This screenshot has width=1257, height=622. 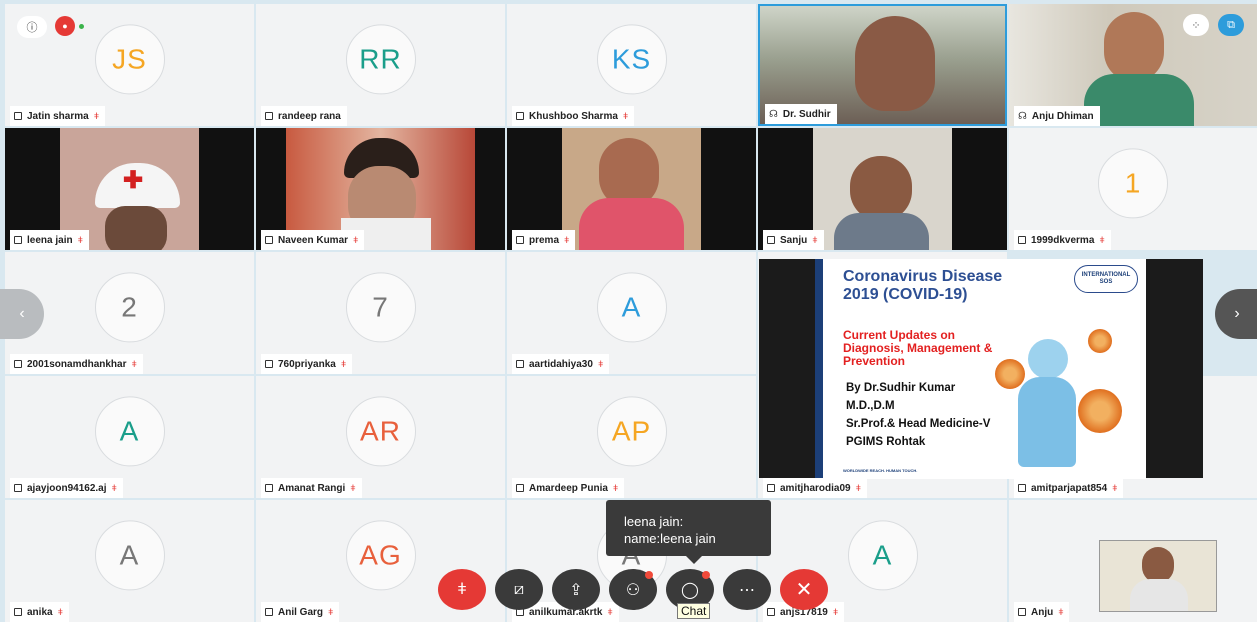 I want to click on participant-name: randeep rana, so click(x=309, y=116).